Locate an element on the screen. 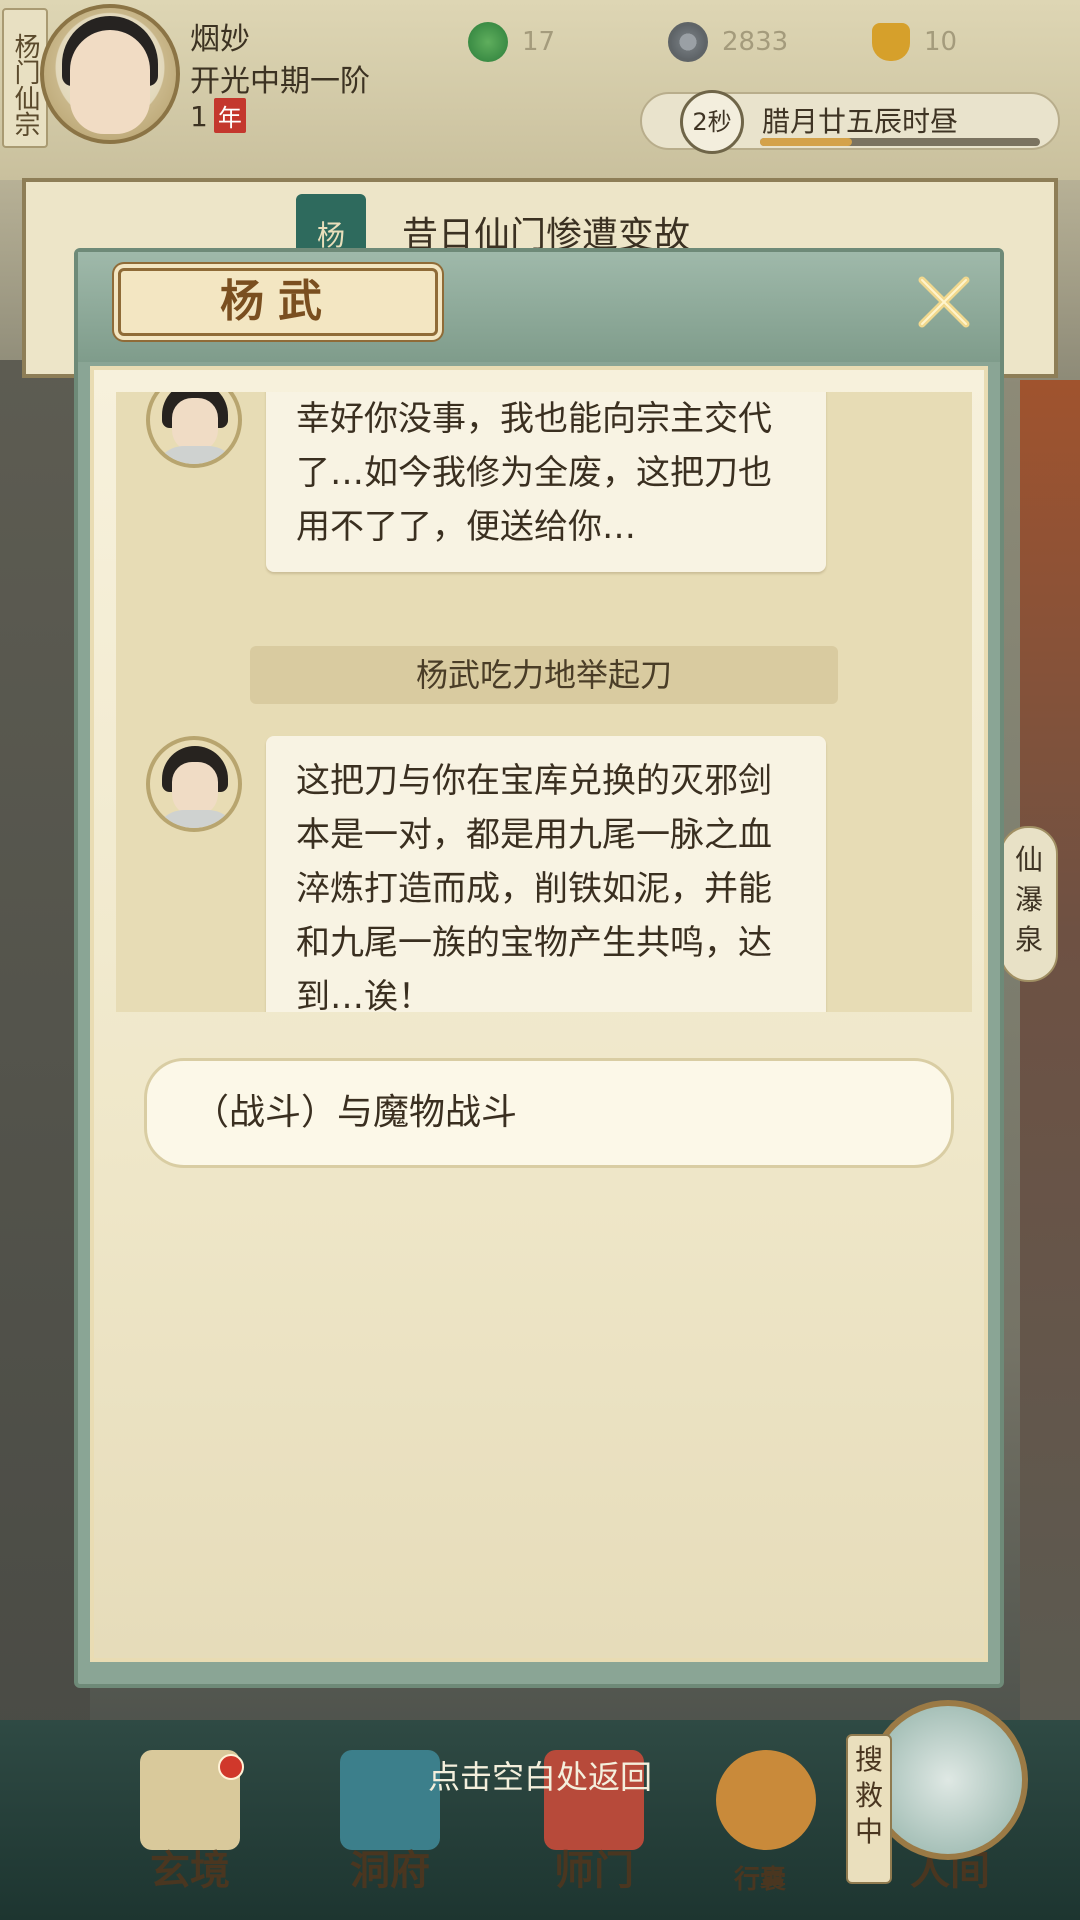 This screenshot has width=1080, height=1920. resource-gold-value: 10 is located at coordinates (941, 42).